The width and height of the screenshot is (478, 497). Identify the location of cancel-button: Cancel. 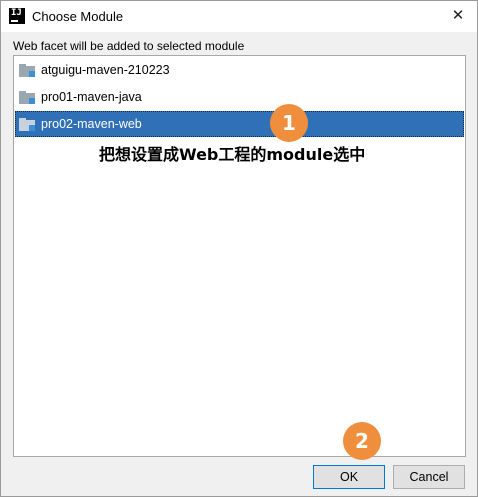
(429, 477).